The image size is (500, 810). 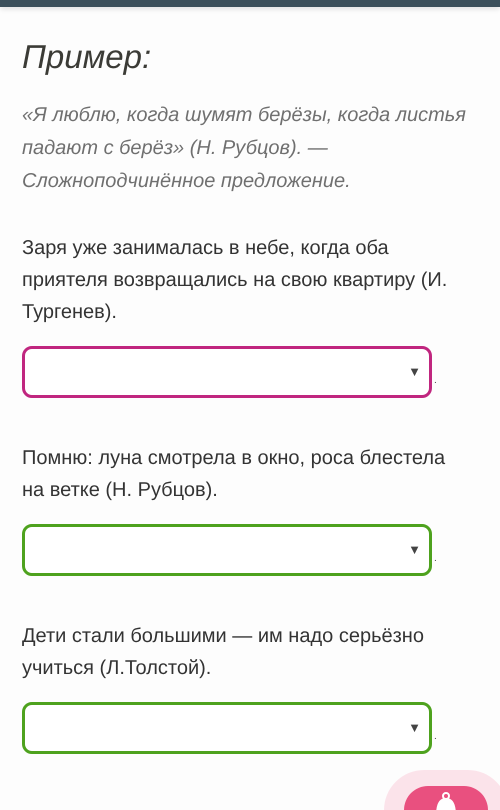 What do you see at coordinates (223, 652) in the screenshot?
I see `question-text: Дети стали большими — им надо серьёзно учиться (Л.Толстой).` at bounding box center [223, 652].